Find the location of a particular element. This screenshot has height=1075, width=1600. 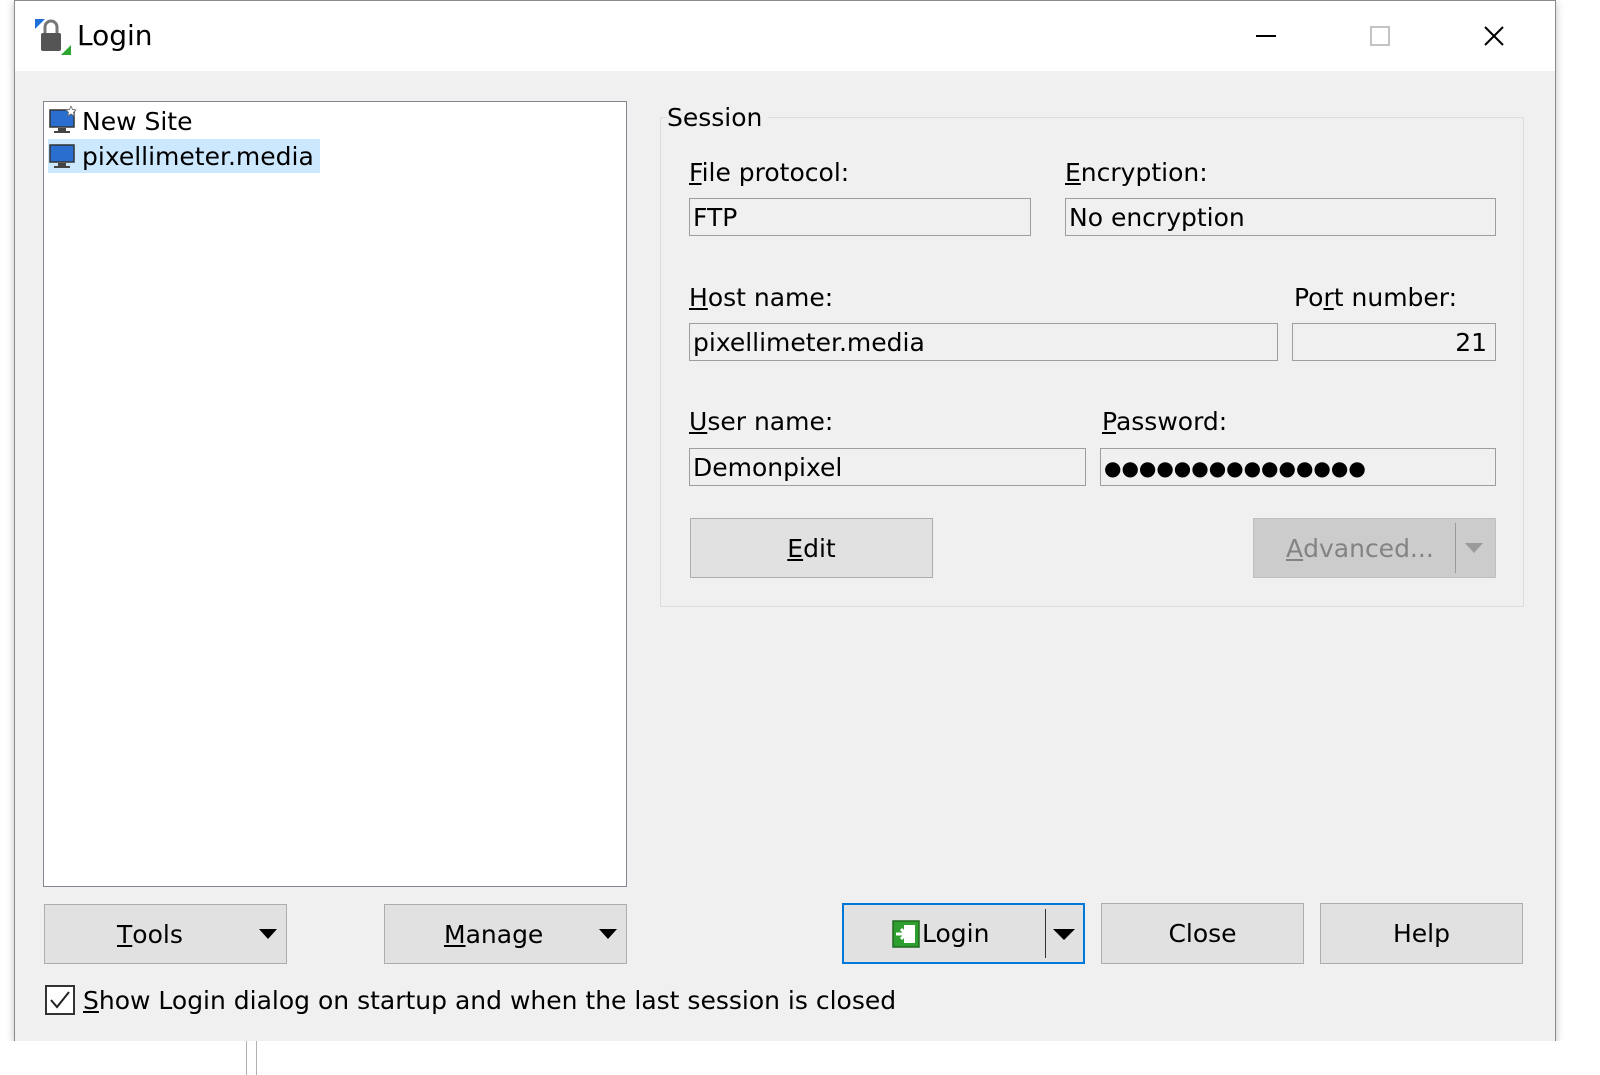

access-key: U is located at coordinates (698, 421).